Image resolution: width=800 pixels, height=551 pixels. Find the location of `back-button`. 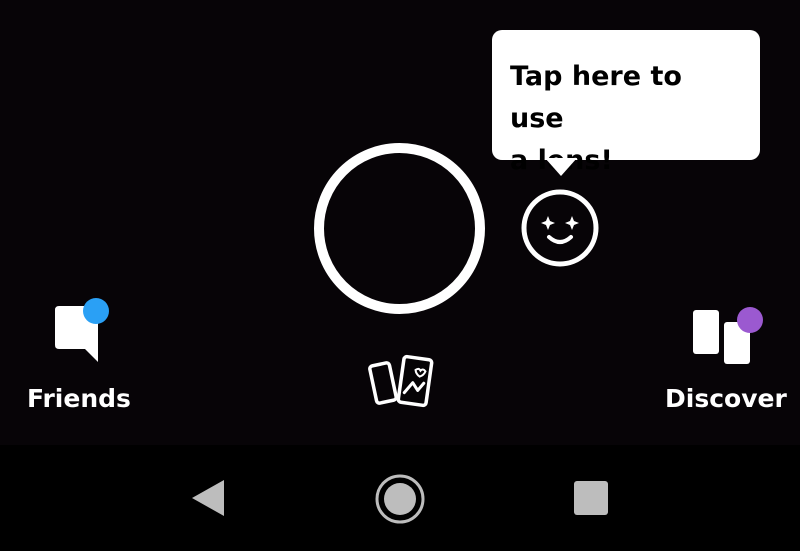

back-button is located at coordinates (208, 498).